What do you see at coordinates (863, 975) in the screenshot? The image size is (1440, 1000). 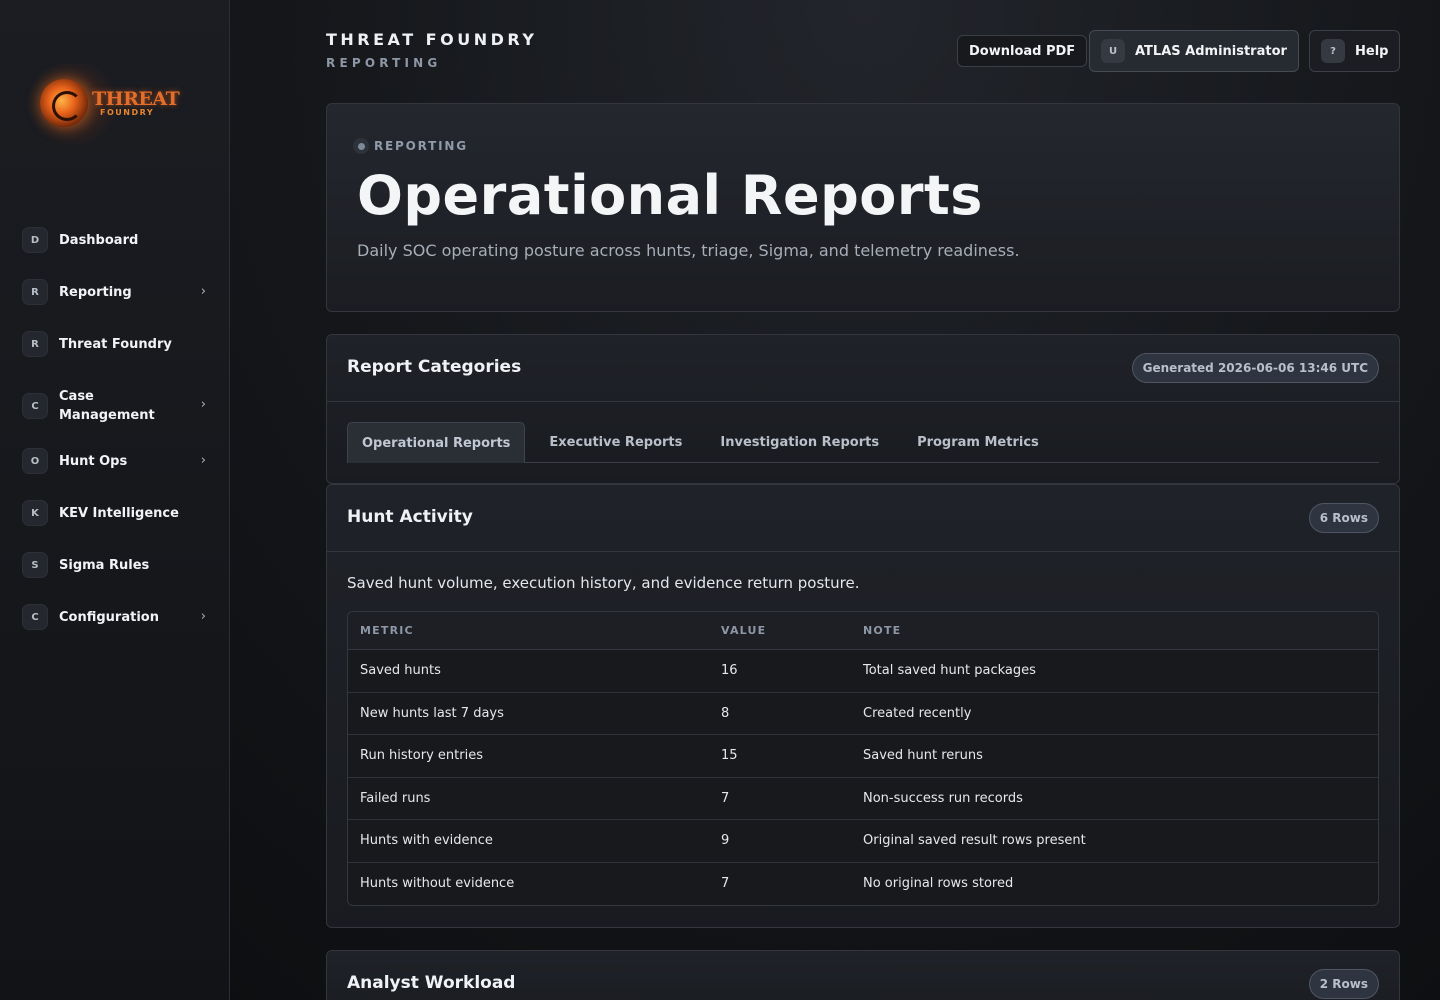 I see `analyst-workload-card: Analyst Workload 2 Rows` at bounding box center [863, 975].